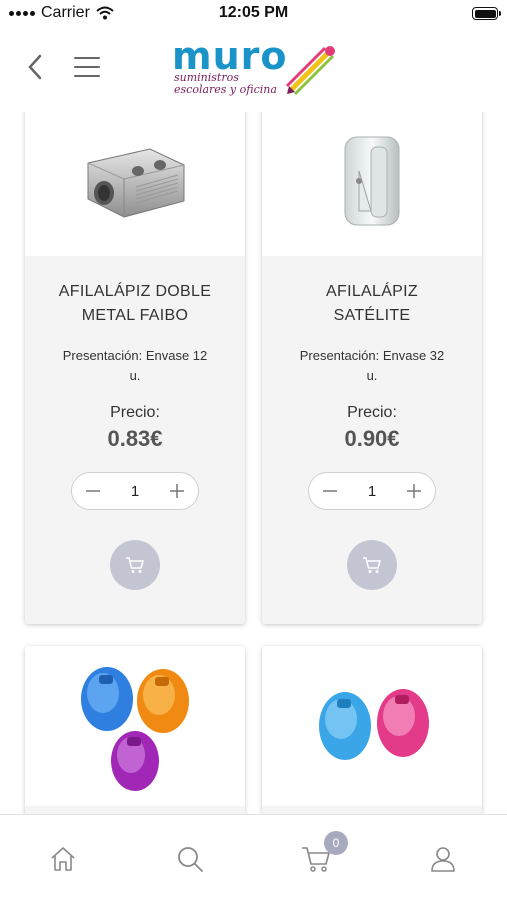 The width and height of the screenshot is (507, 900). I want to click on tab-home, so click(63, 859).